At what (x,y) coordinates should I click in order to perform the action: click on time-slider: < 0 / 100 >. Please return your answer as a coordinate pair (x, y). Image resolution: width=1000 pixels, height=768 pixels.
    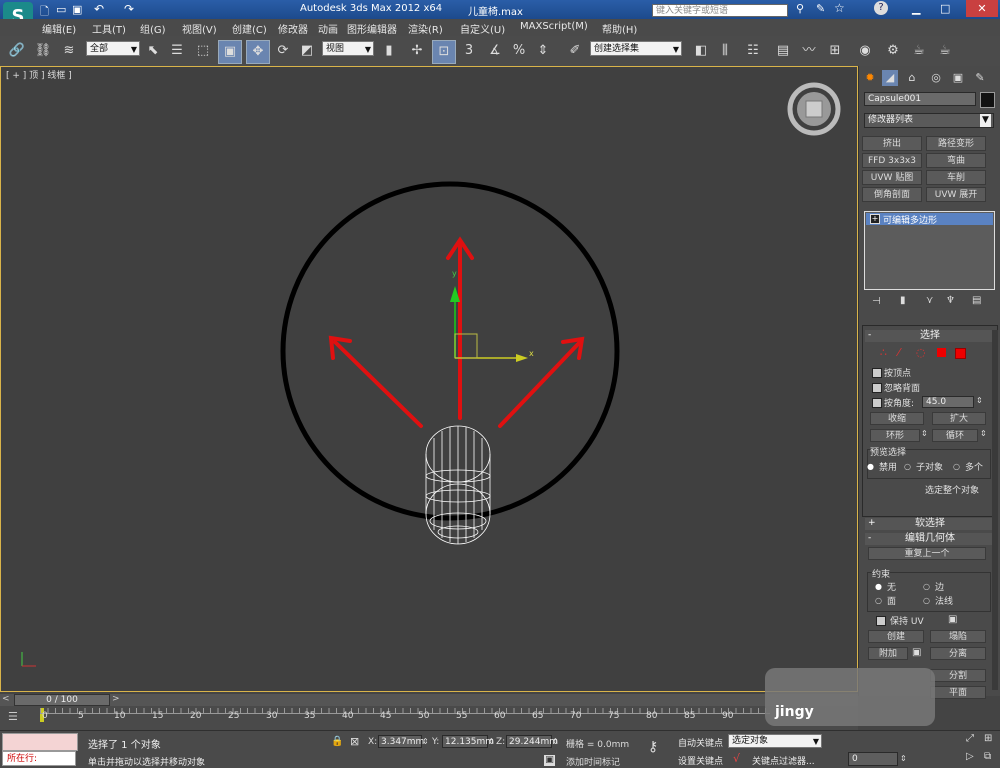
    Looking at the image, I should click on (429, 700).